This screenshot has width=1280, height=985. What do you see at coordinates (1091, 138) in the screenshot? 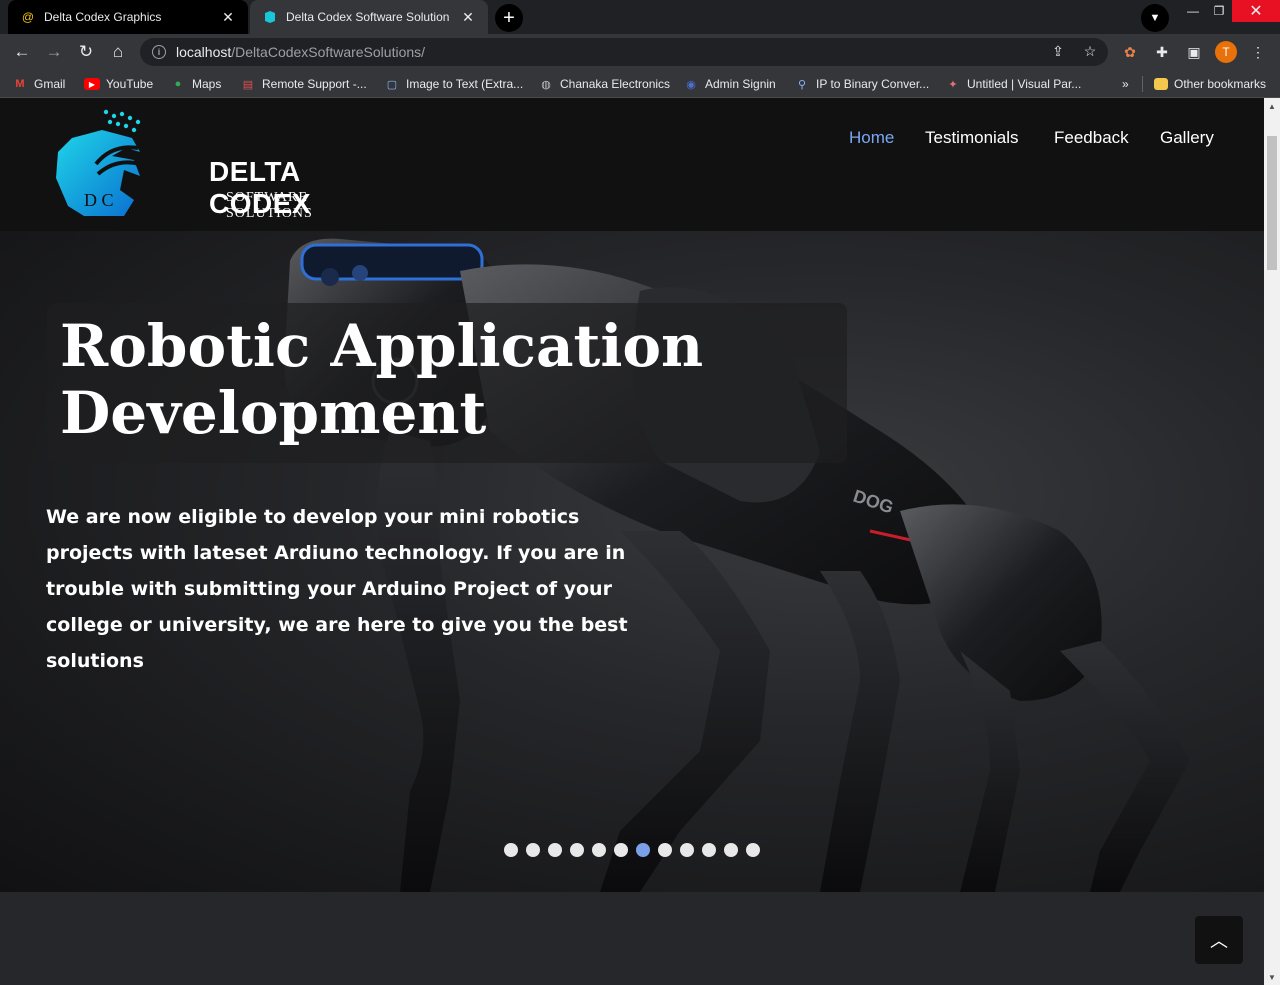
I see `nav-feedback: Feedback` at bounding box center [1091, 138].